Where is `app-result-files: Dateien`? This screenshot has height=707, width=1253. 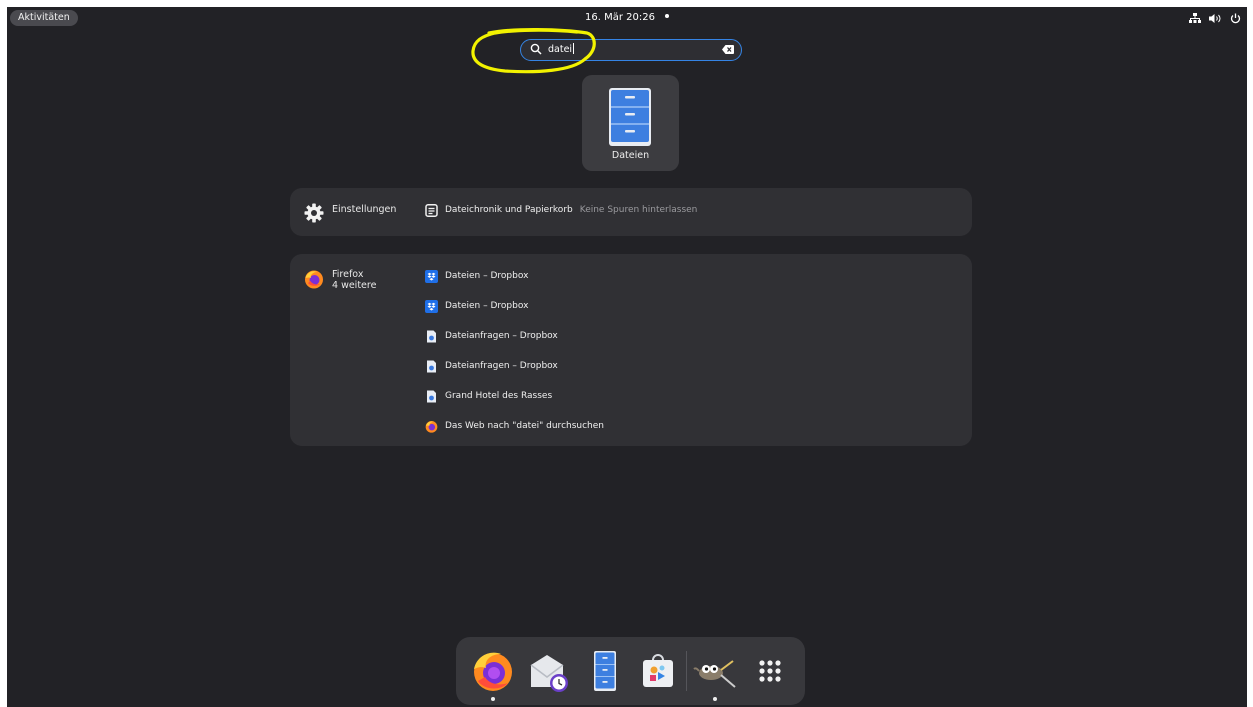
app-result-files: Dateien is located at coordinates (630, 123).